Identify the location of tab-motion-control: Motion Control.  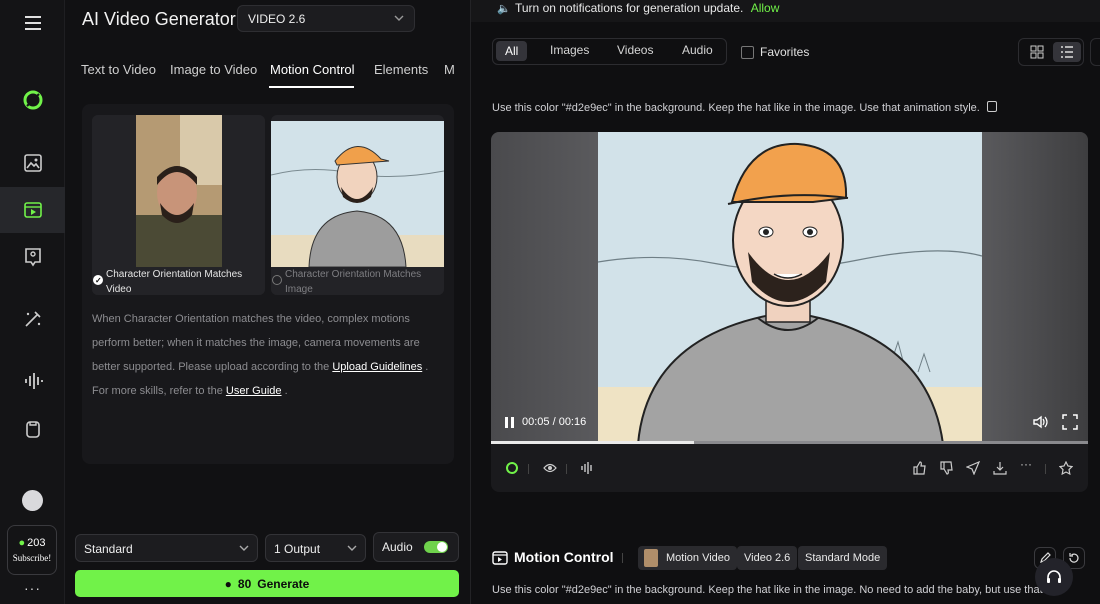
(312, 69).